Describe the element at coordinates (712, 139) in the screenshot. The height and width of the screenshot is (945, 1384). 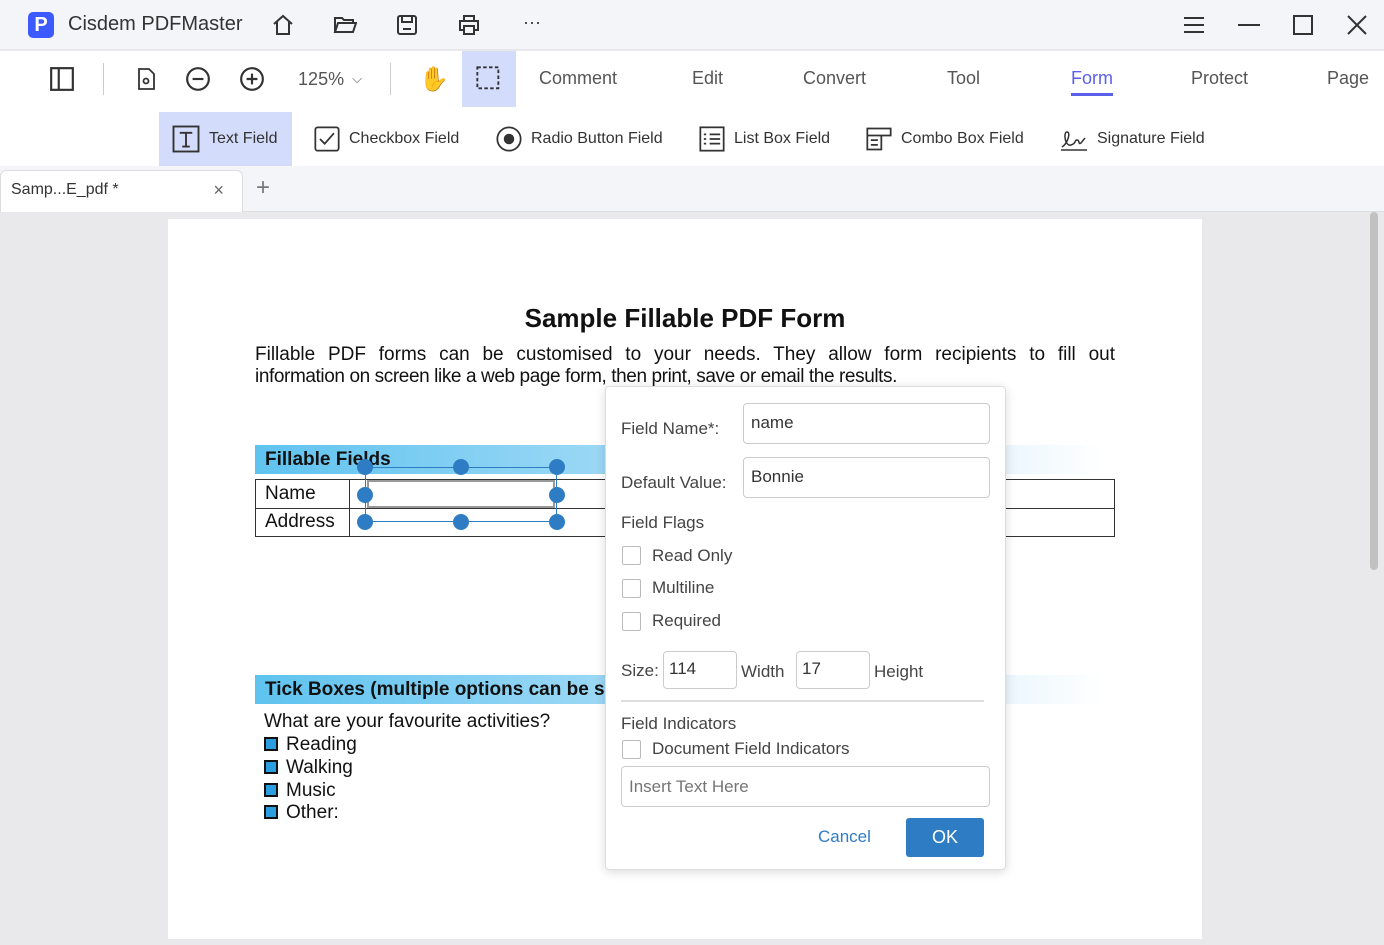
I see `list-icon` at that location.